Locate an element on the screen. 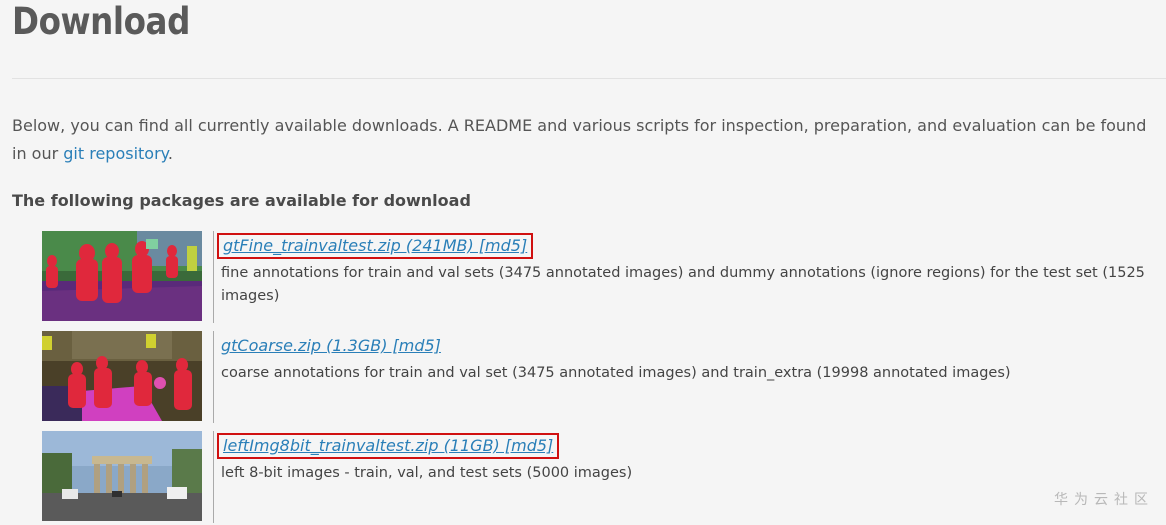 The height and width of the screenshot is (525, 1166). page-title: Download is located at coordinates (101, 21).